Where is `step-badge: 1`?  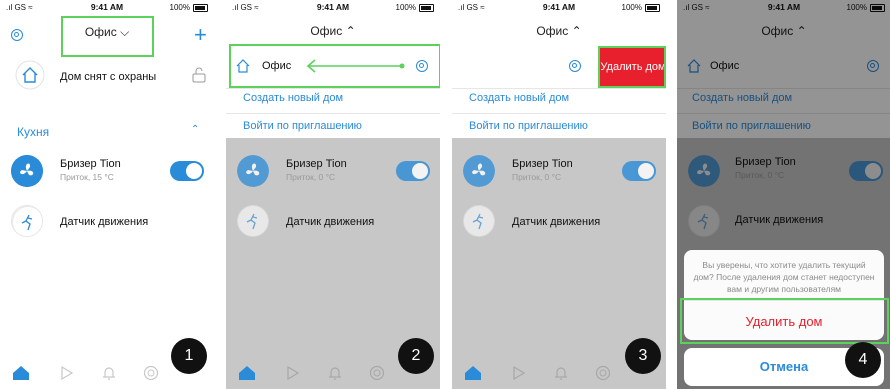
step-badge: 1 is located at coordinates (189, 356).